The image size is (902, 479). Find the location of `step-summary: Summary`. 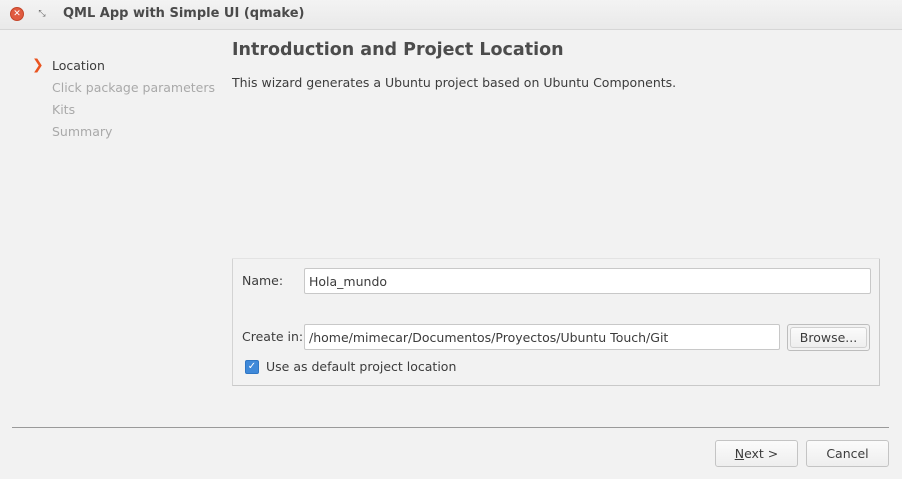

step-summary: Summary is located at coordinates (125, 133).